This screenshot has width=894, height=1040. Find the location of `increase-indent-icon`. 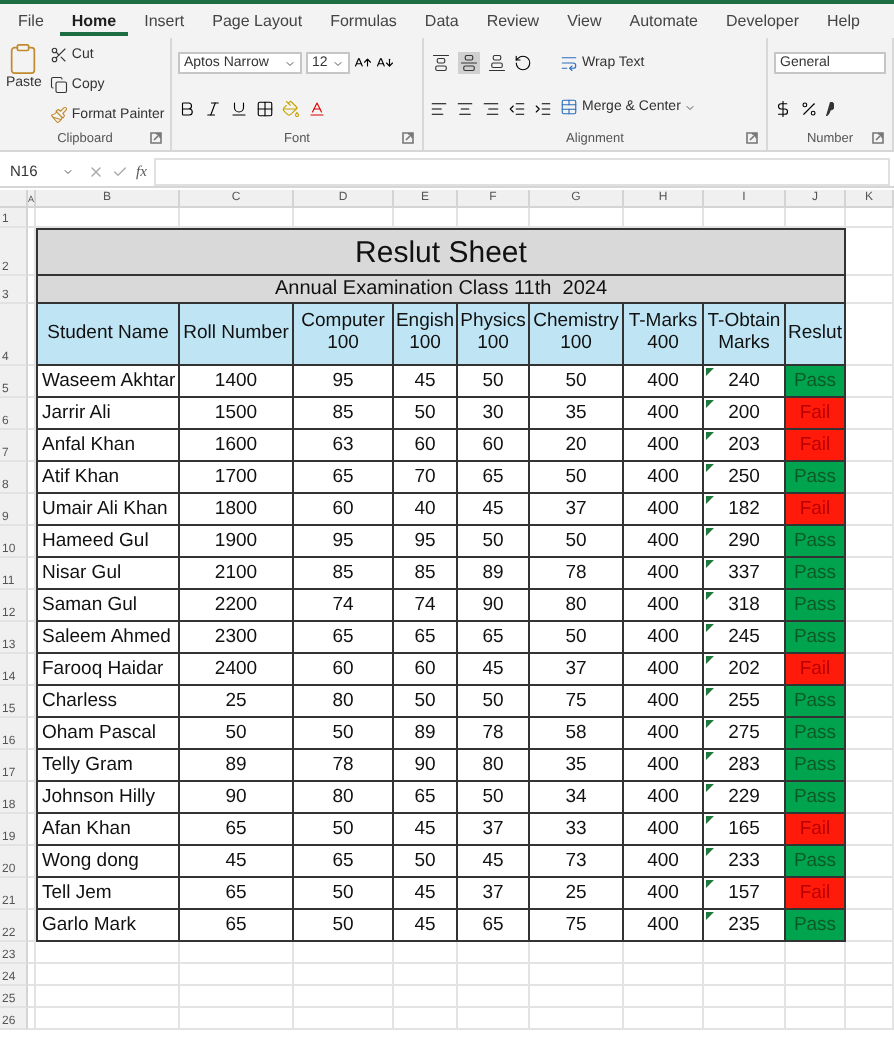

increase-indent-icon is located at coordinates (543, 108).